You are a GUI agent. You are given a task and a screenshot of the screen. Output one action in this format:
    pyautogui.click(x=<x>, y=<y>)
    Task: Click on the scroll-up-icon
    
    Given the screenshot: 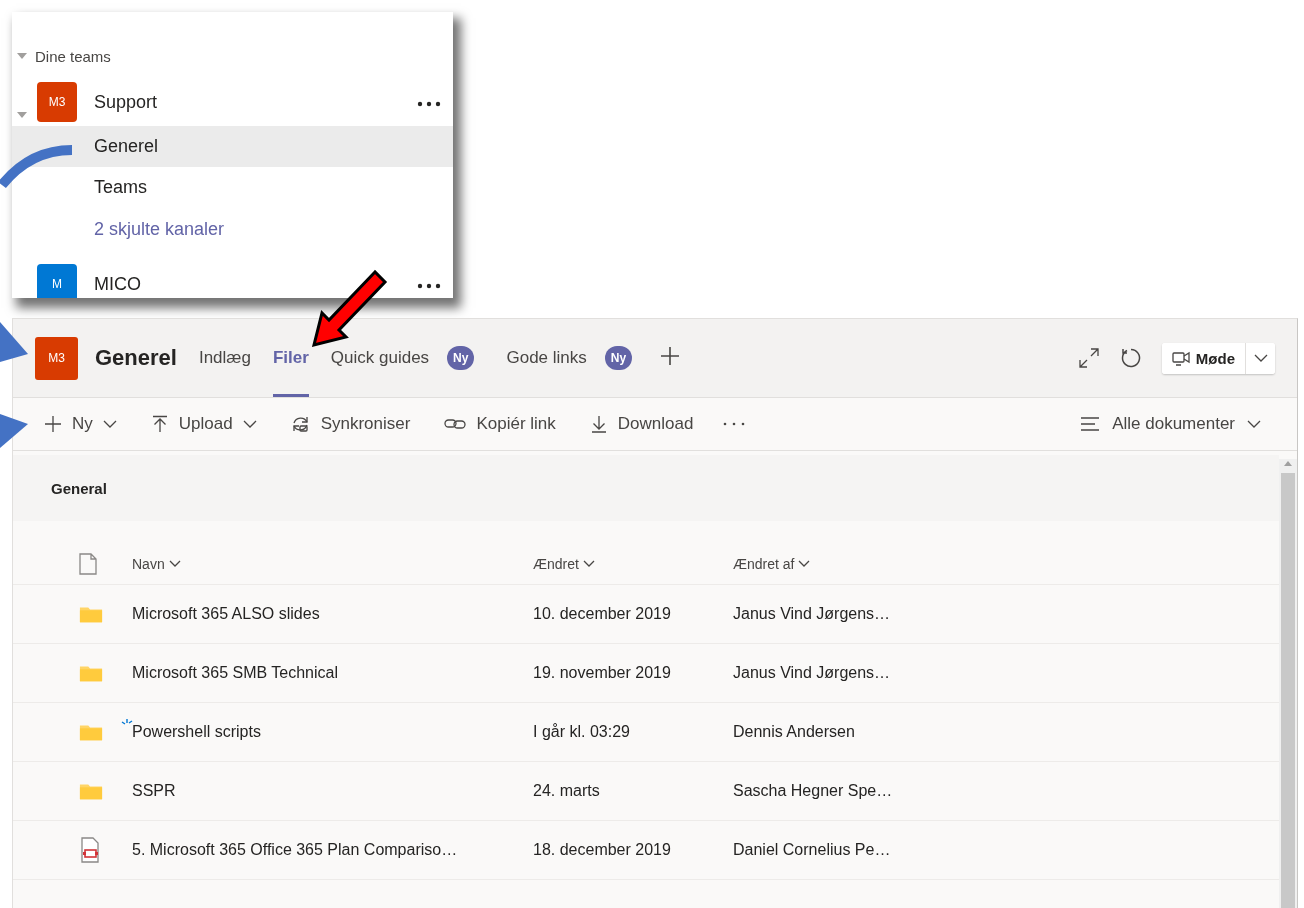 What is the action you would take?
    pyautogui.click(x=1288, y=463)
    